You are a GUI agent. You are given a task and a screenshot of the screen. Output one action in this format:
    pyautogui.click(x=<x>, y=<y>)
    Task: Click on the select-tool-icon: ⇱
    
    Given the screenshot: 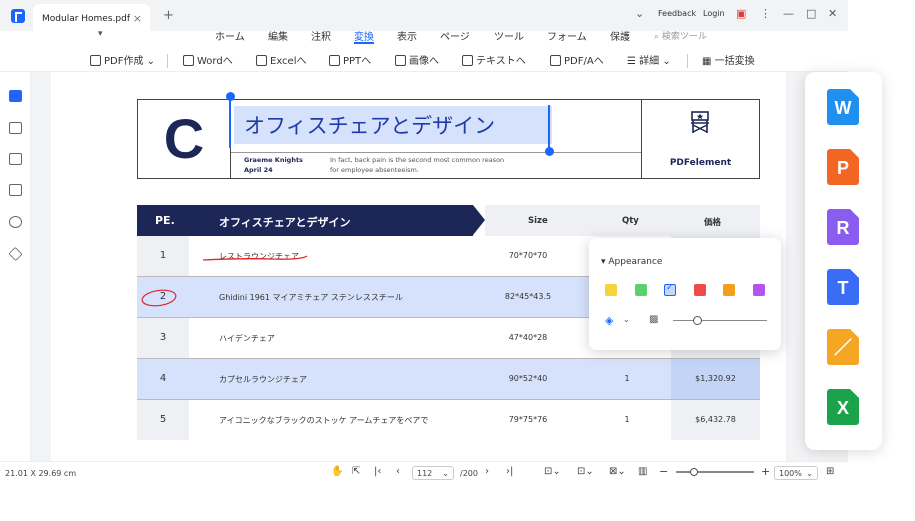 What is the action you would take?
    pyautogui.click(x=356, y=471)
    